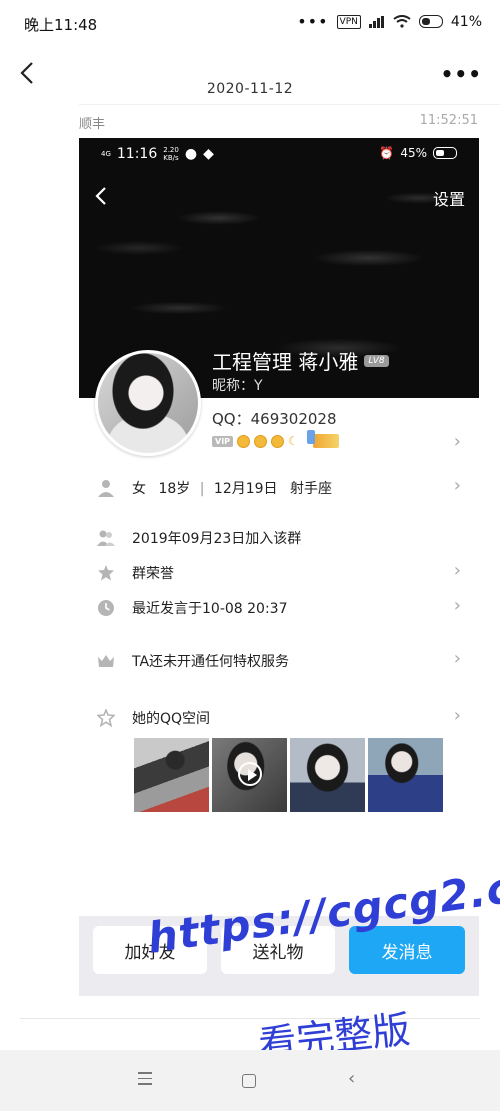 This screenshot has width=500, height=1111. What do you see at coordinates (106, 538) in the screenshot?
I see `group-members-icon` at bounding box center [106, 538].